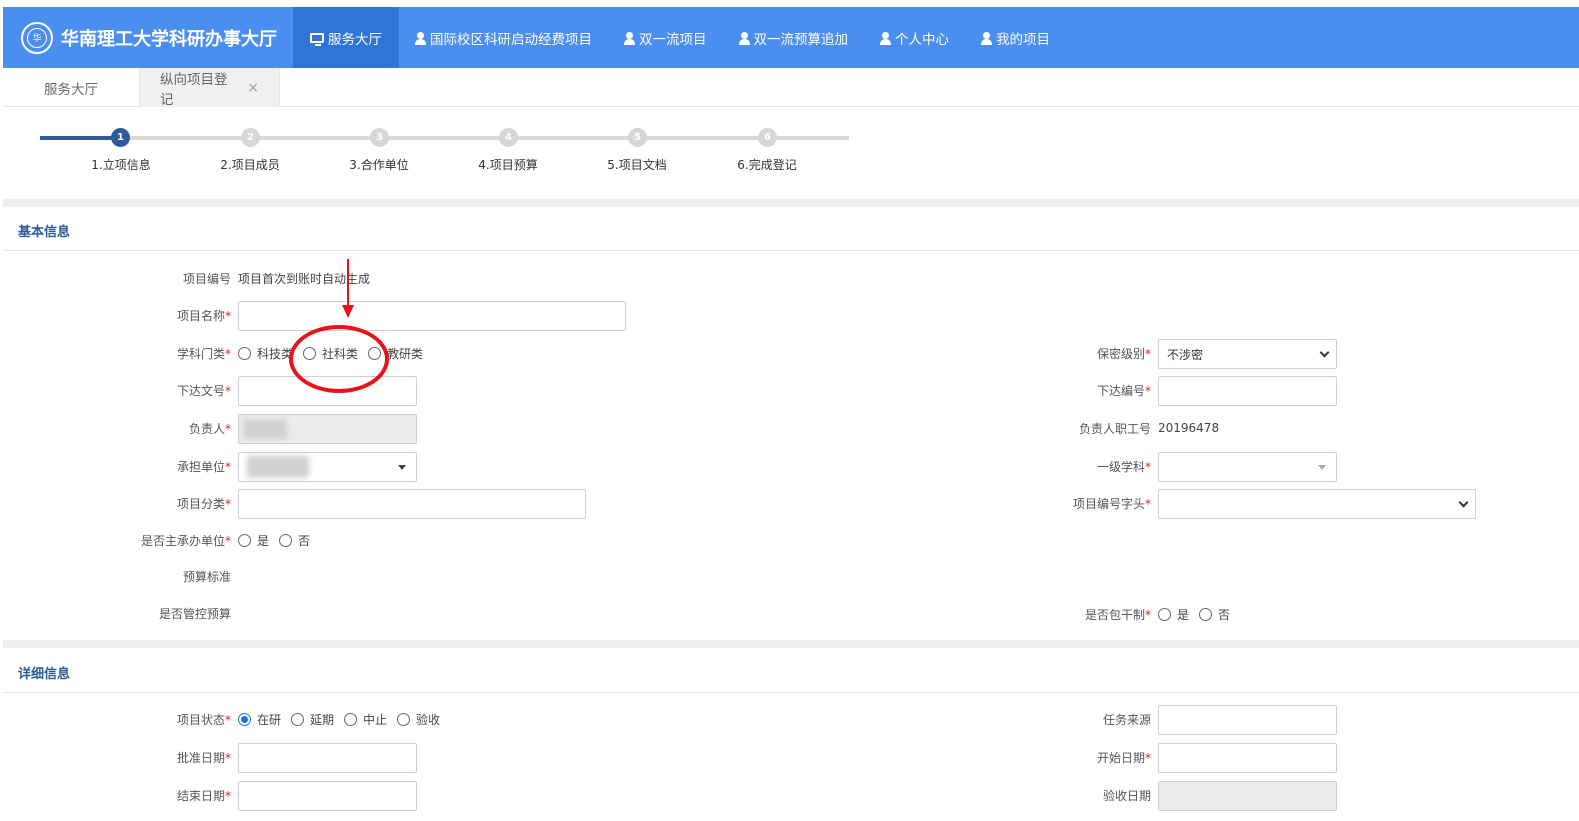 This screenshot has width=1579, height=821. I want to click on nav-item-intl-campus-funds: 国际校区科研启动经费项目, so click(503, 37).